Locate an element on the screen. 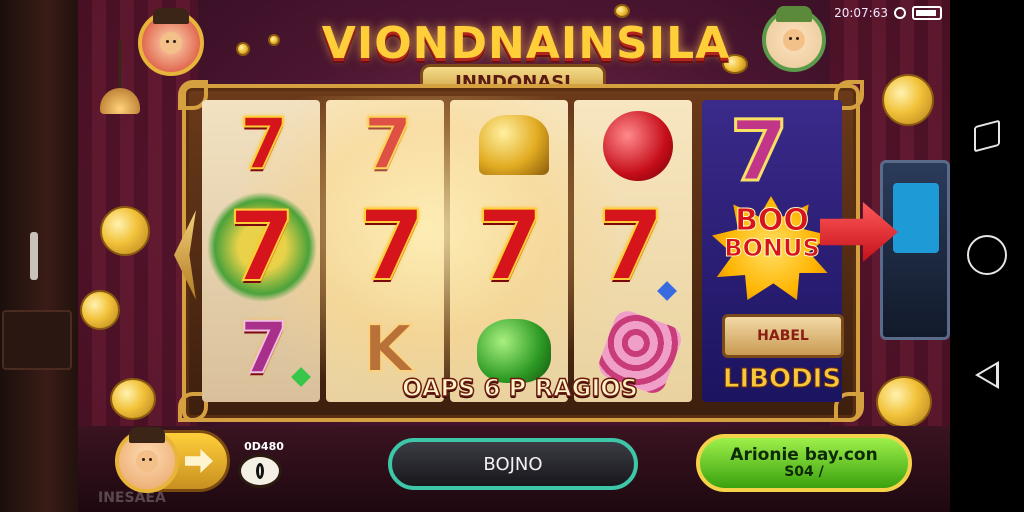  spin-button-line1: Arionie bay.con is located at coordinates (804, 454).